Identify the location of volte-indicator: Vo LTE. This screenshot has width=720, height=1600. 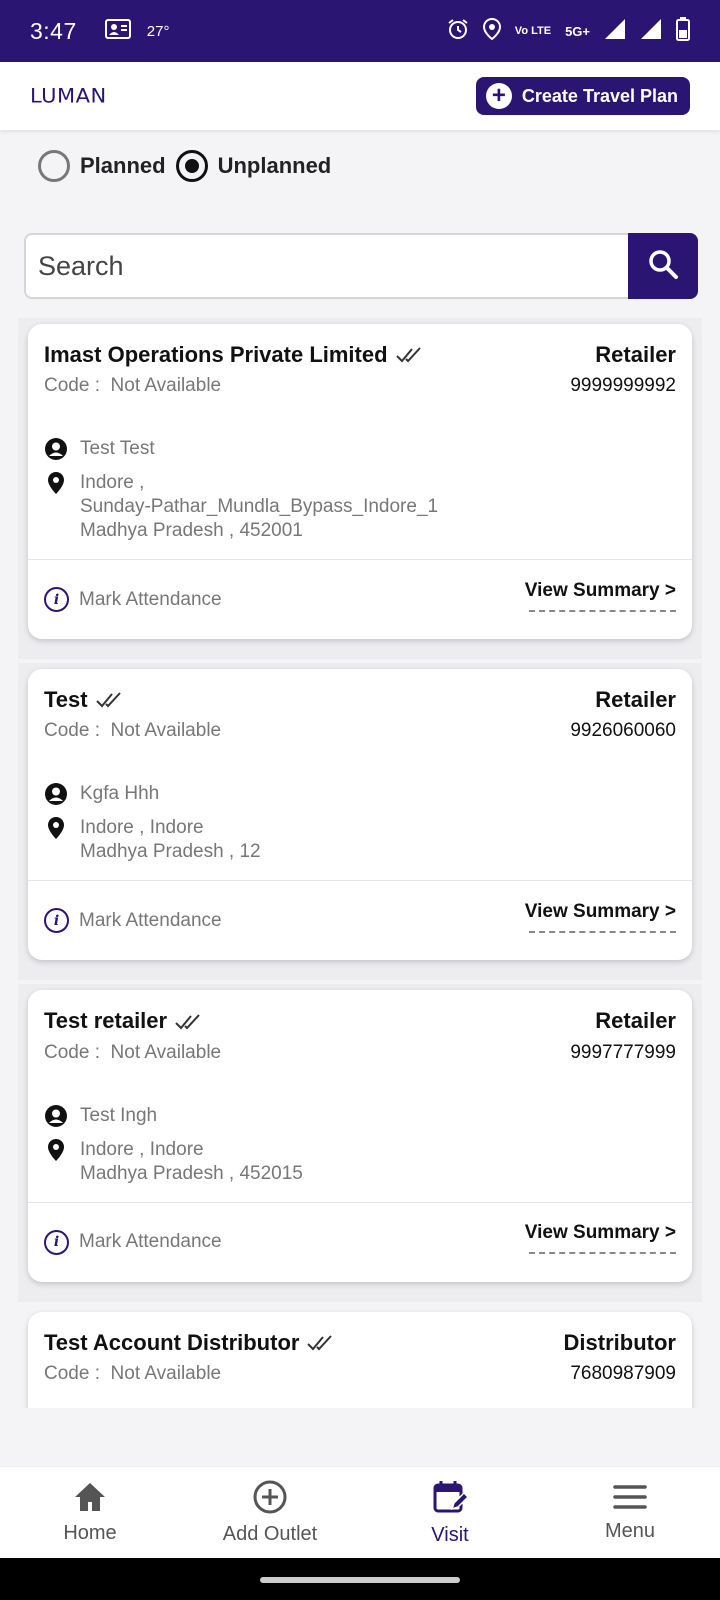
(533, 30).